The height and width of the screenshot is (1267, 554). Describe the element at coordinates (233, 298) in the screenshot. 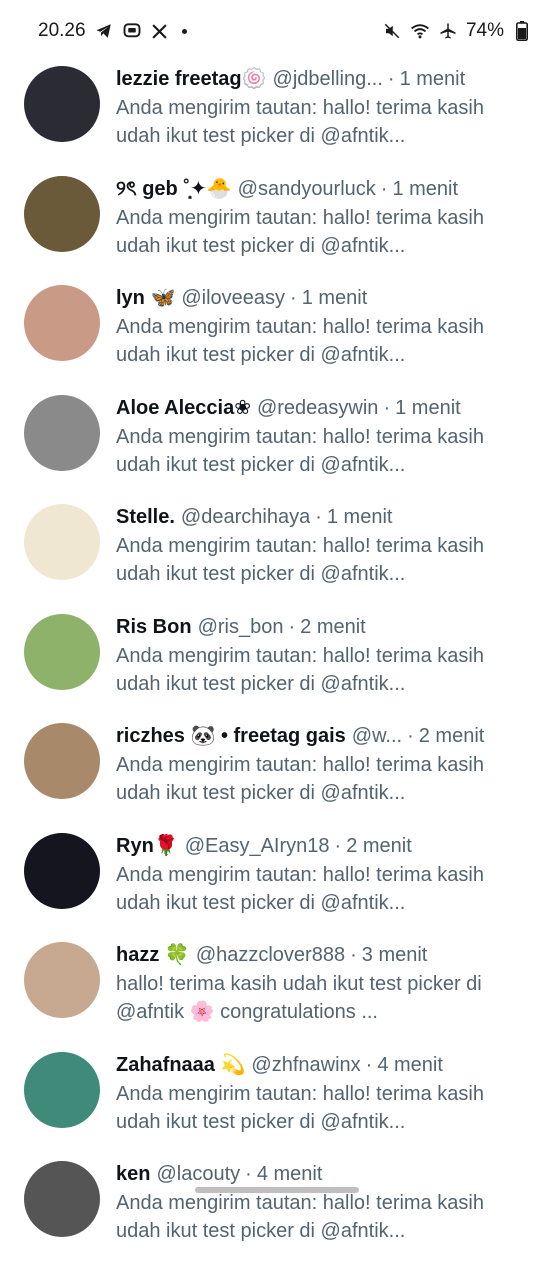

I see `sender-handle: @iloveeasy` at that location.